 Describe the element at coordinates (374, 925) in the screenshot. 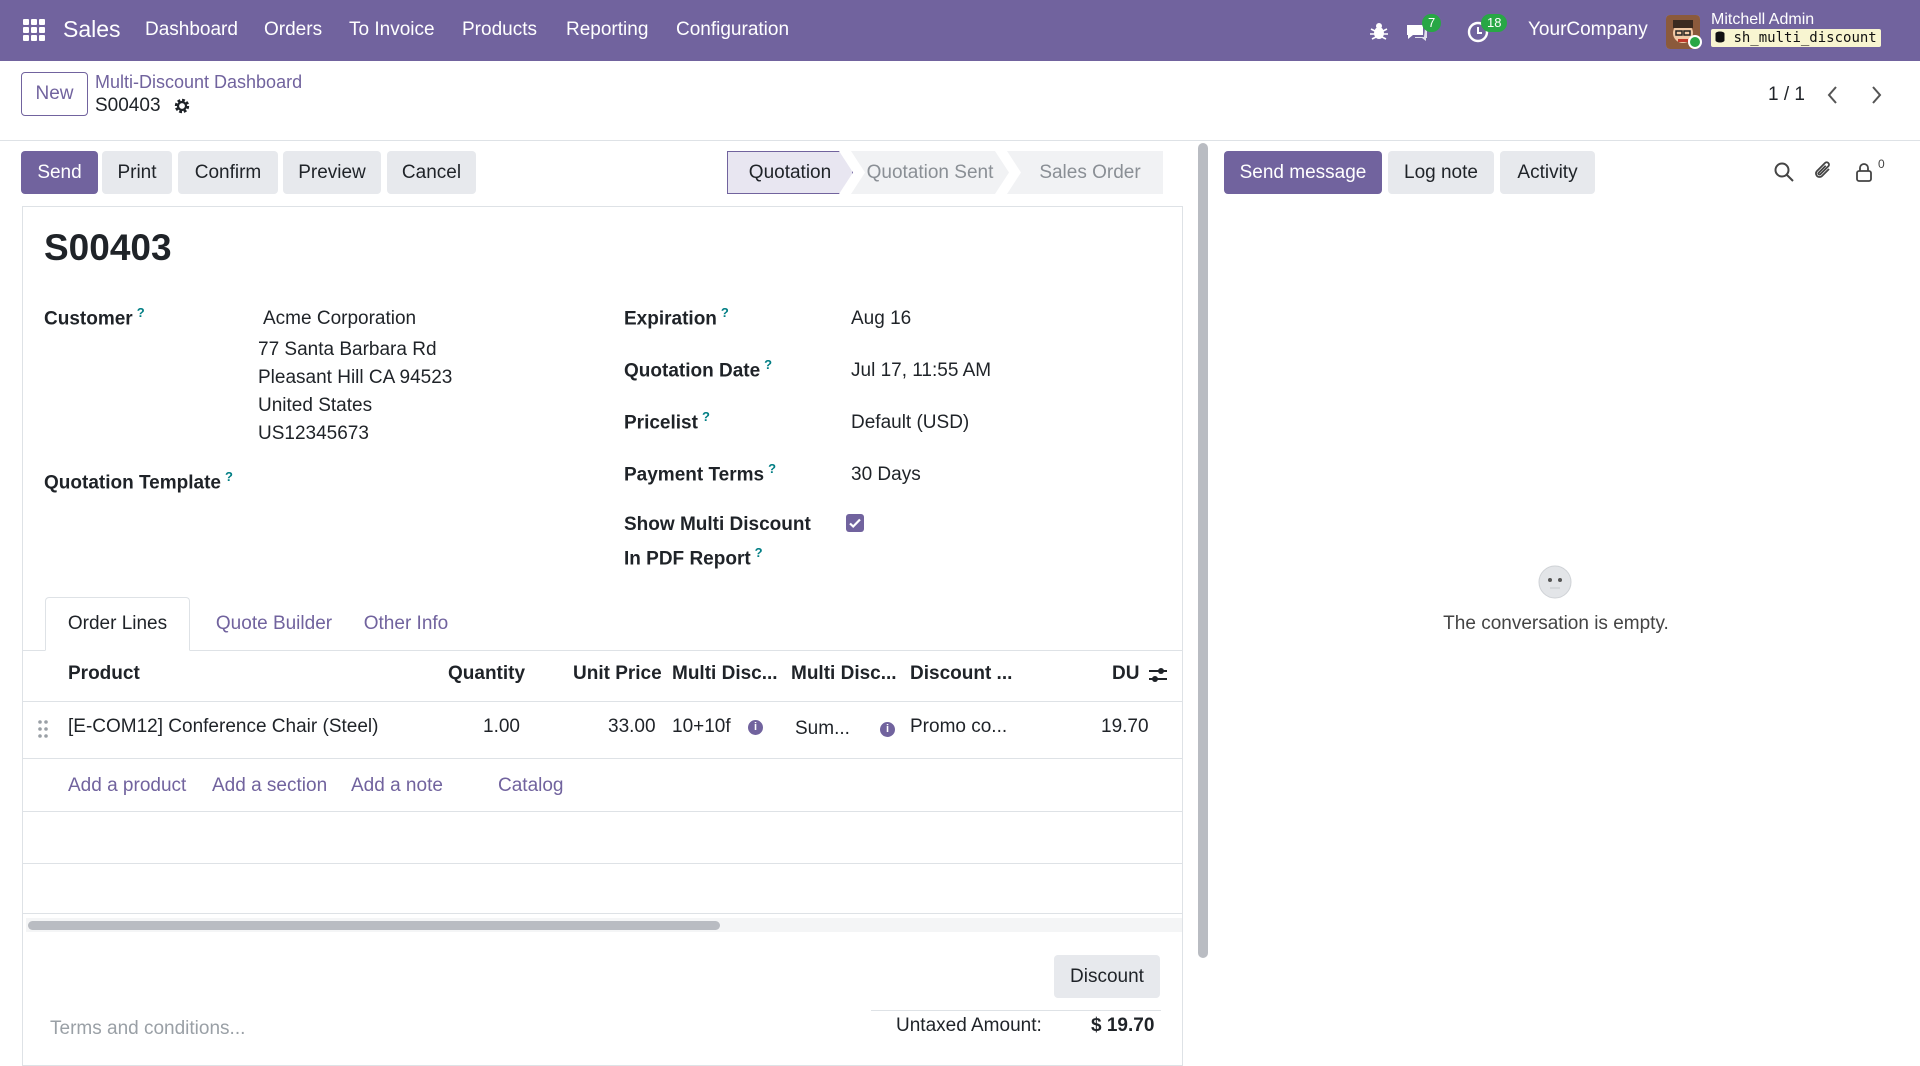

I see `scrollbar-thumb` at that location.